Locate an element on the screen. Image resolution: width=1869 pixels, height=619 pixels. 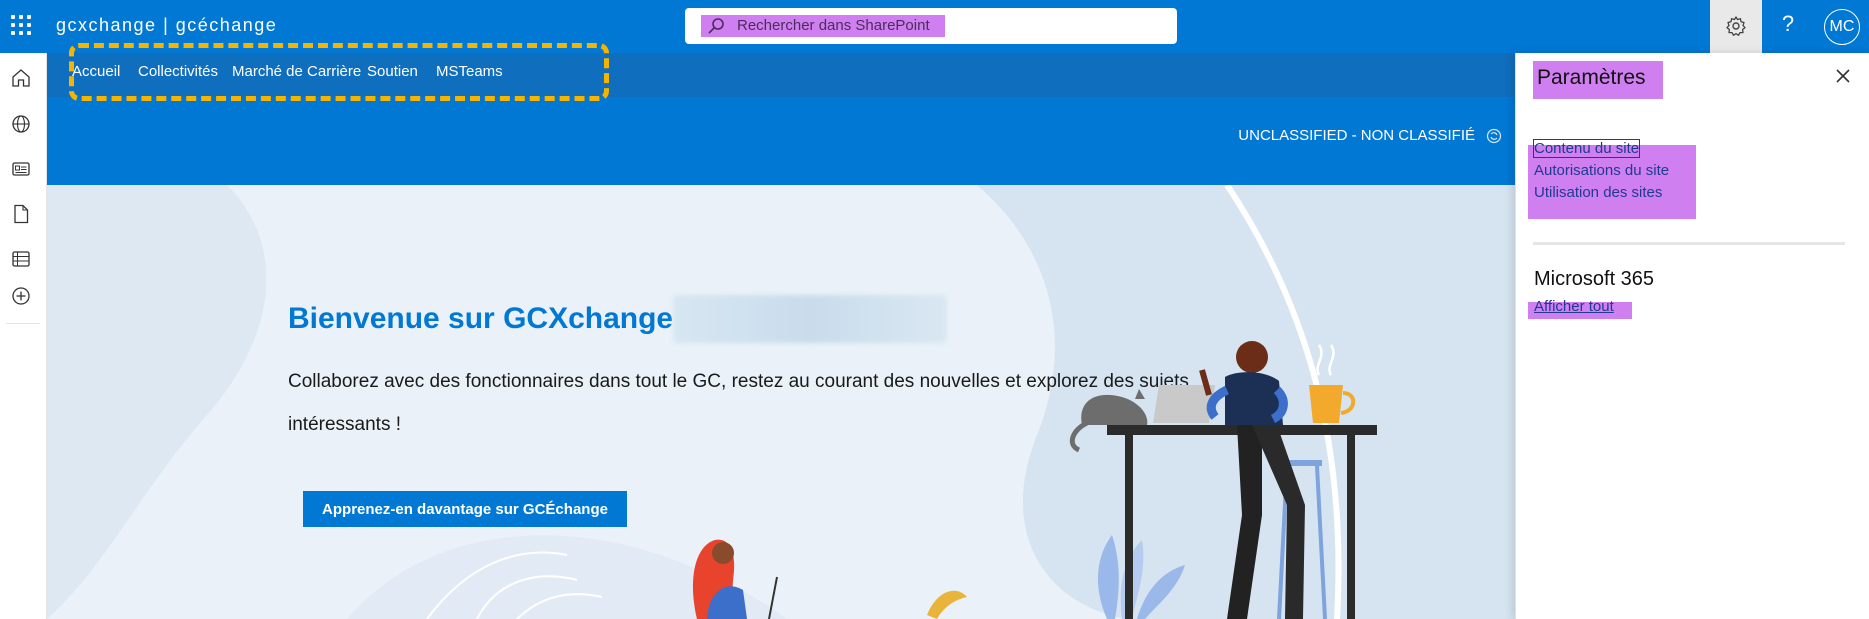
site-contents-link: Contenu du site is located at coordinates (1586, 148).